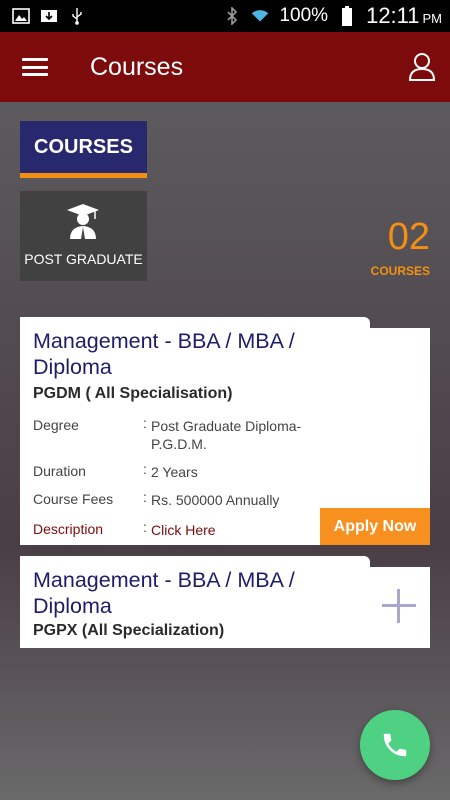 This screenshot has width=450, height=800. I want to click on apply-now-button: Apply Now, so click(375, 526).